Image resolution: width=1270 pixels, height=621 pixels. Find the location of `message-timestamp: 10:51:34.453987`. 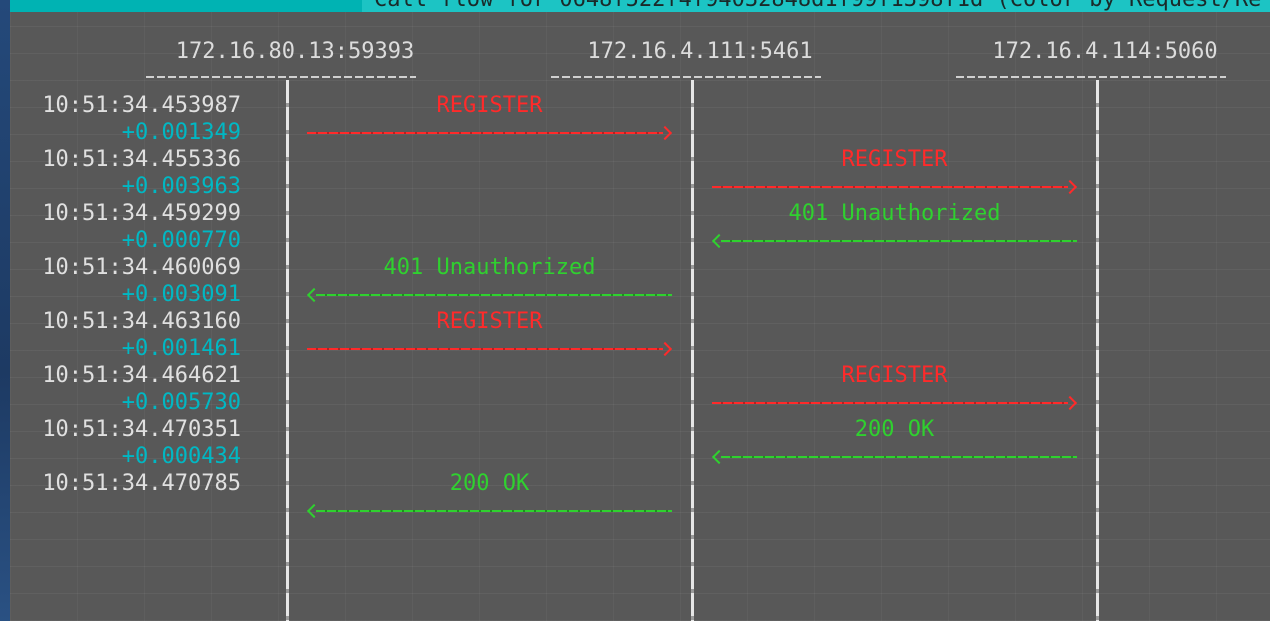

message-timestamp: 10:51:34.453987 is located at coordinates (141, 105).